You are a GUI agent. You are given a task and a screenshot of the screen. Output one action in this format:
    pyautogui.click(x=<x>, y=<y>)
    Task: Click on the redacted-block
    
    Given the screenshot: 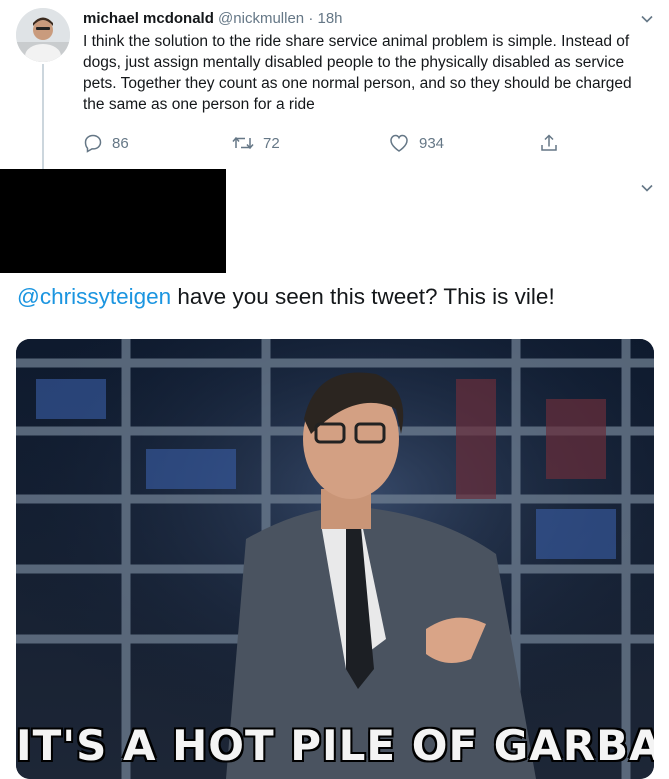 What is the action you would take?
    pyautogui.click(x=113, y=221)
    